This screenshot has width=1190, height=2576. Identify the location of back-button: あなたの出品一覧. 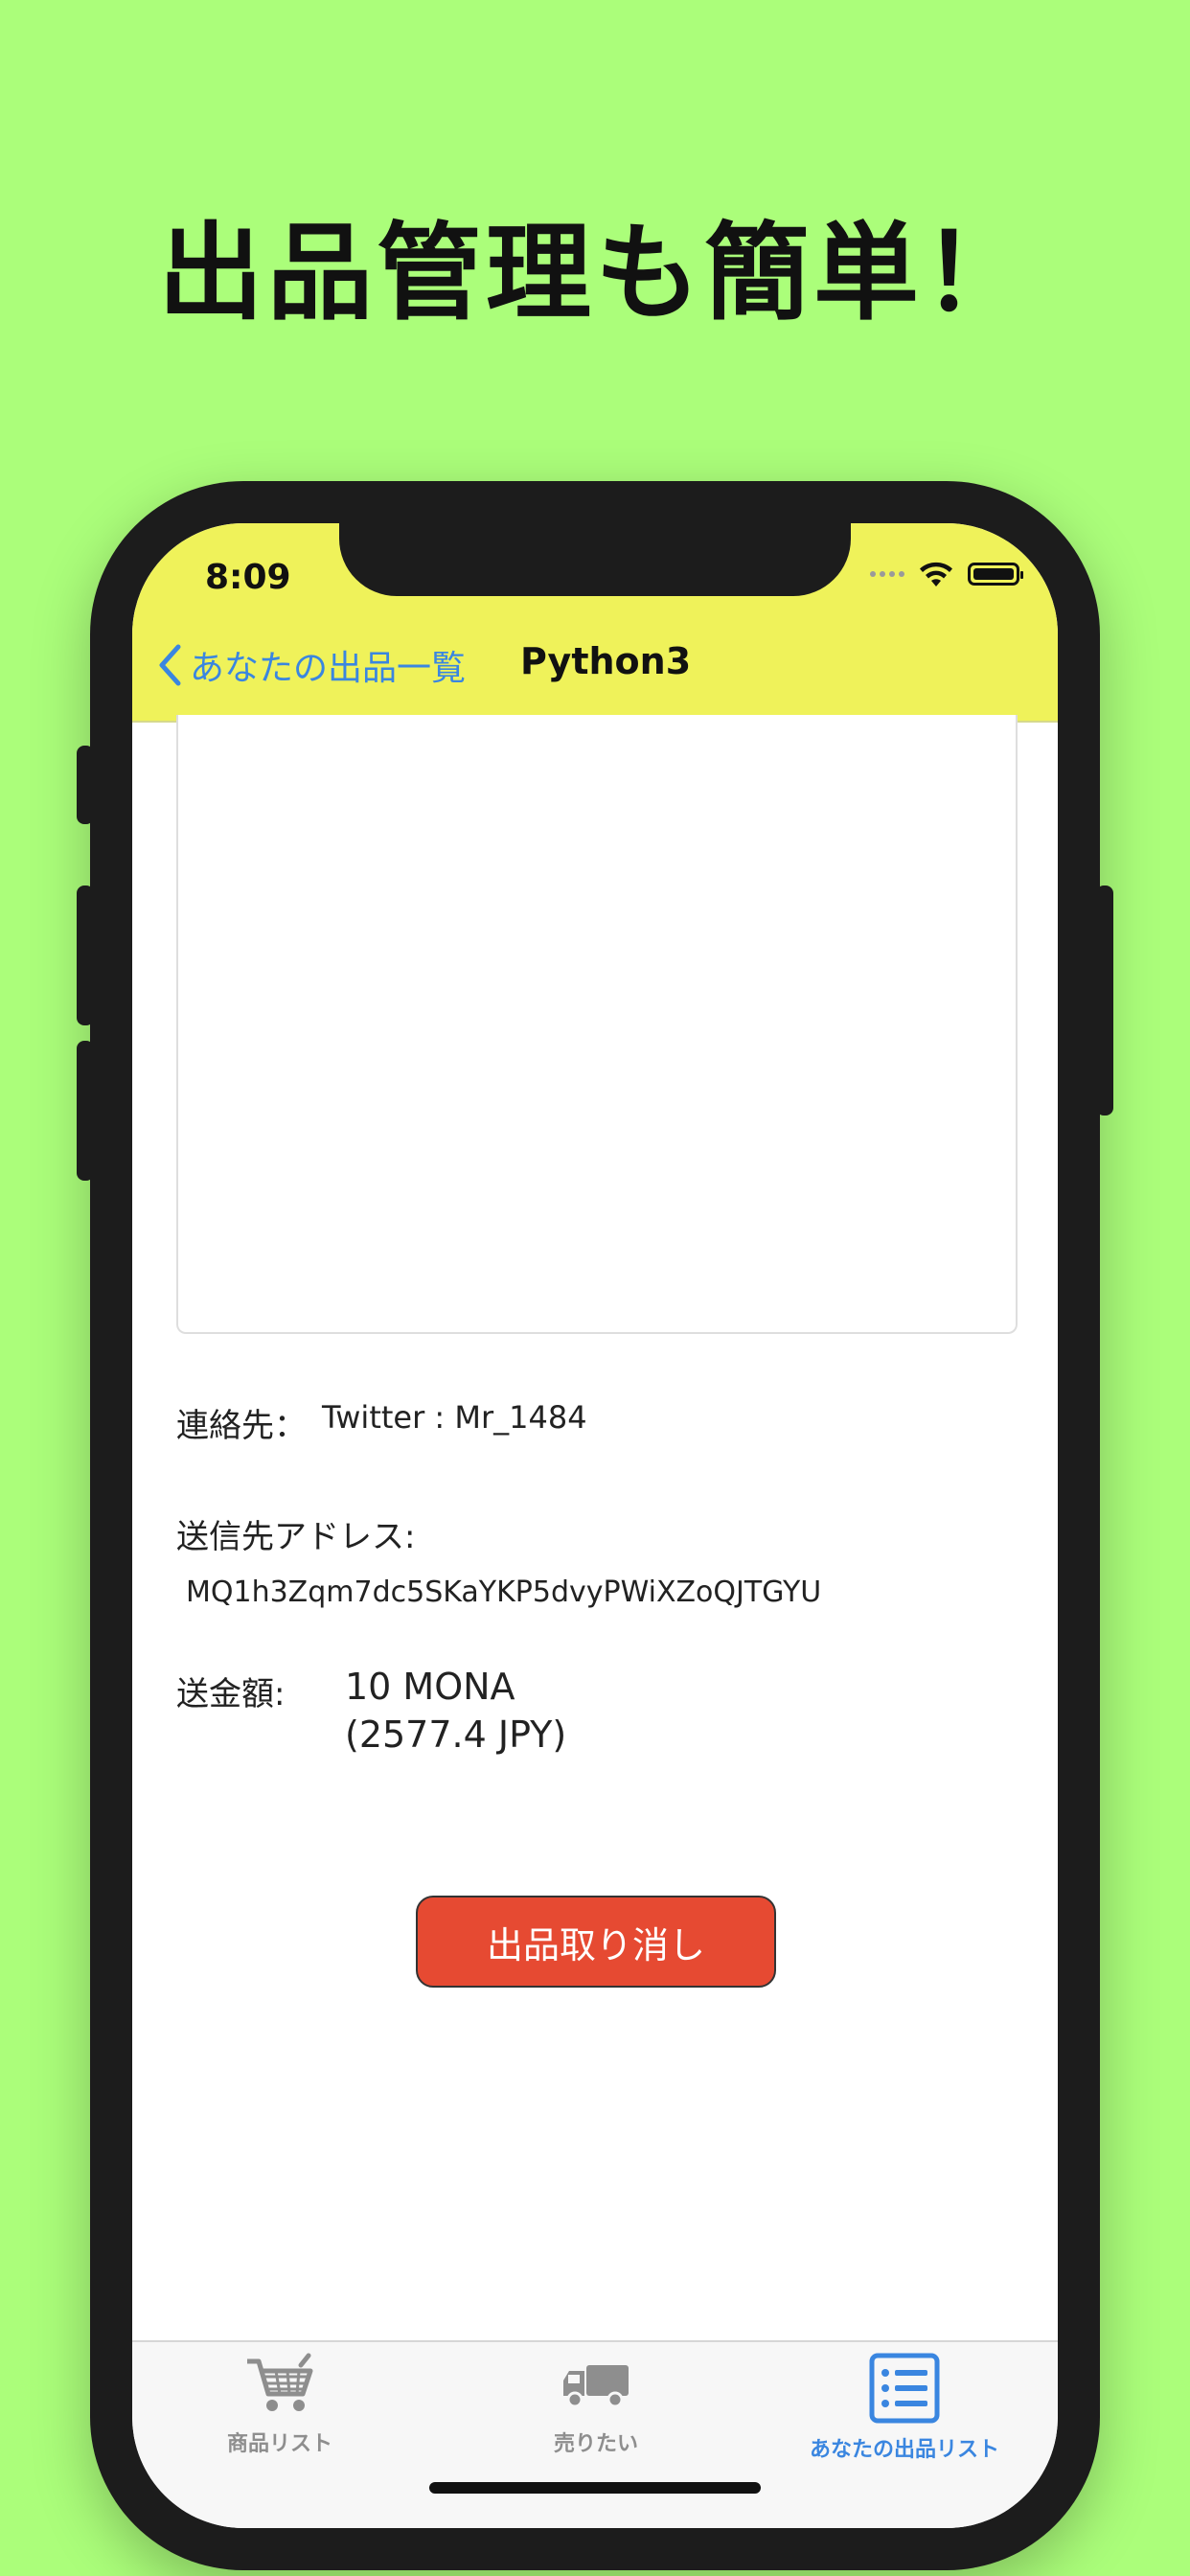
(311, 665).